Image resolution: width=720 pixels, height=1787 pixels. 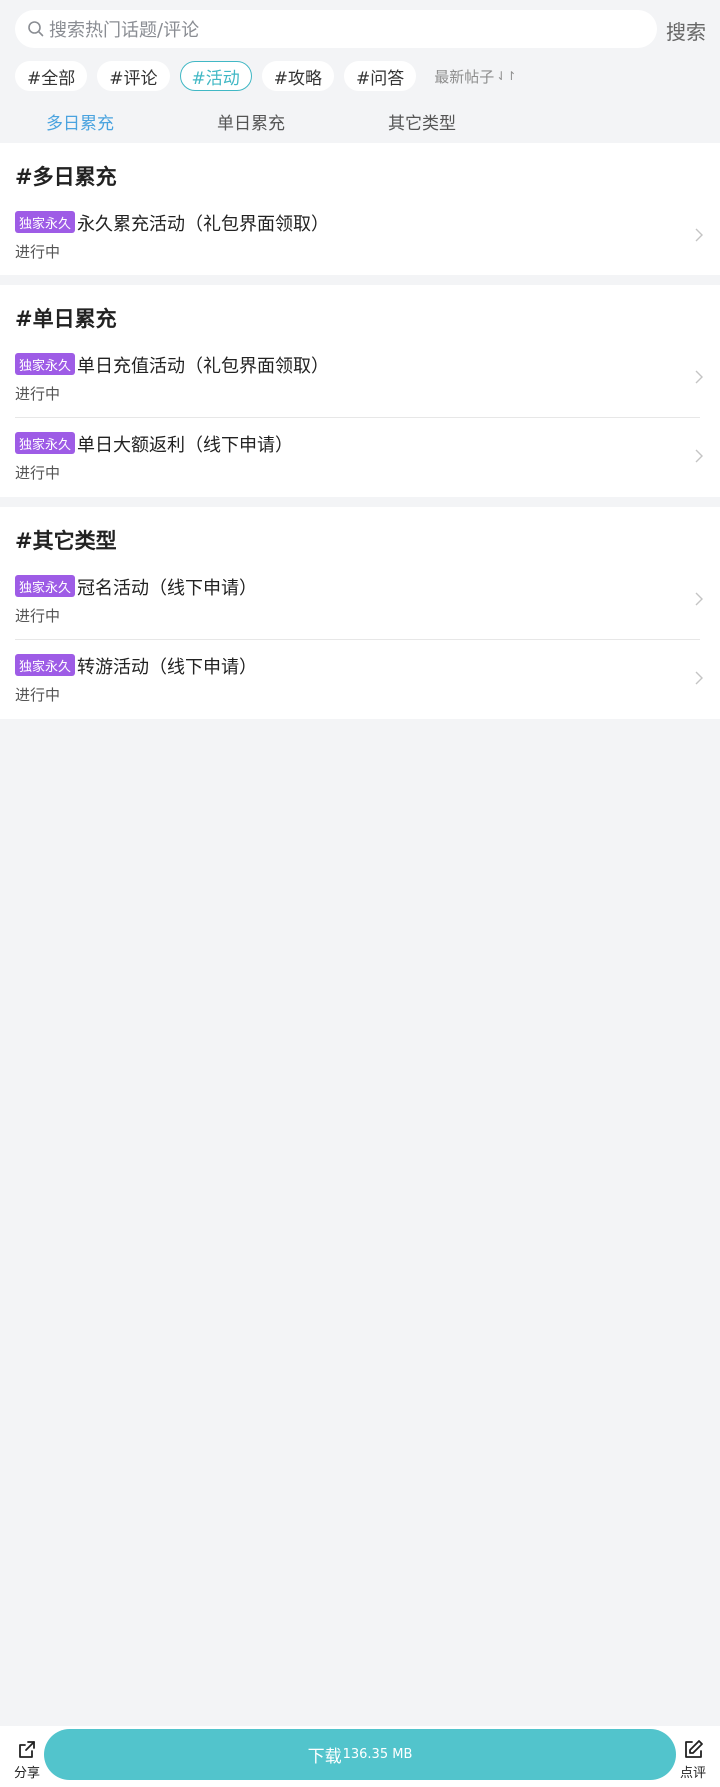 I want to click on bottom-action-bar: 分享 下载 136.35 MB 点评, so click(x=360, y=1756).